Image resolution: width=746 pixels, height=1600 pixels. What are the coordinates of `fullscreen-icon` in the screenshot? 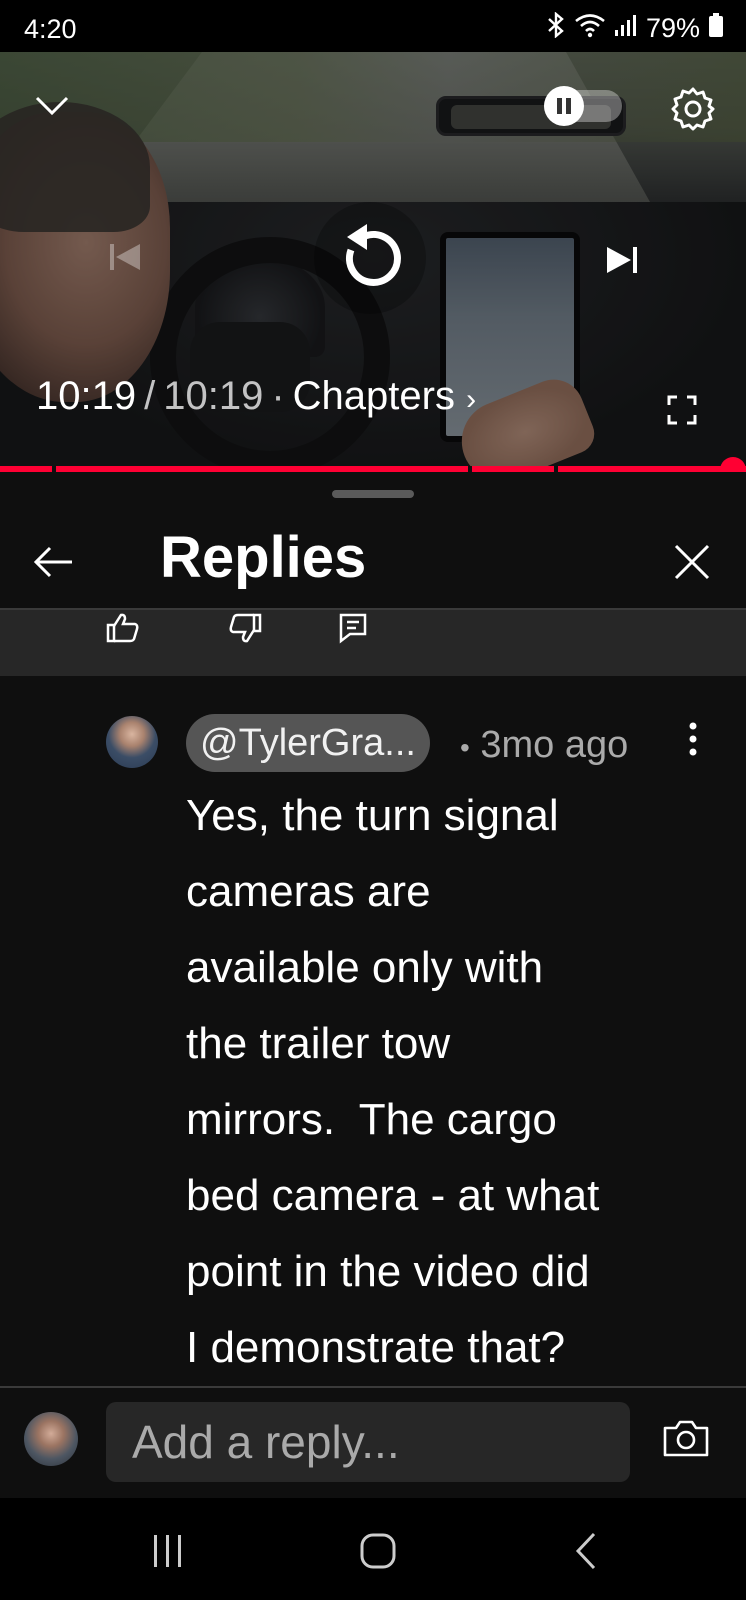 It's located at (682, 410).